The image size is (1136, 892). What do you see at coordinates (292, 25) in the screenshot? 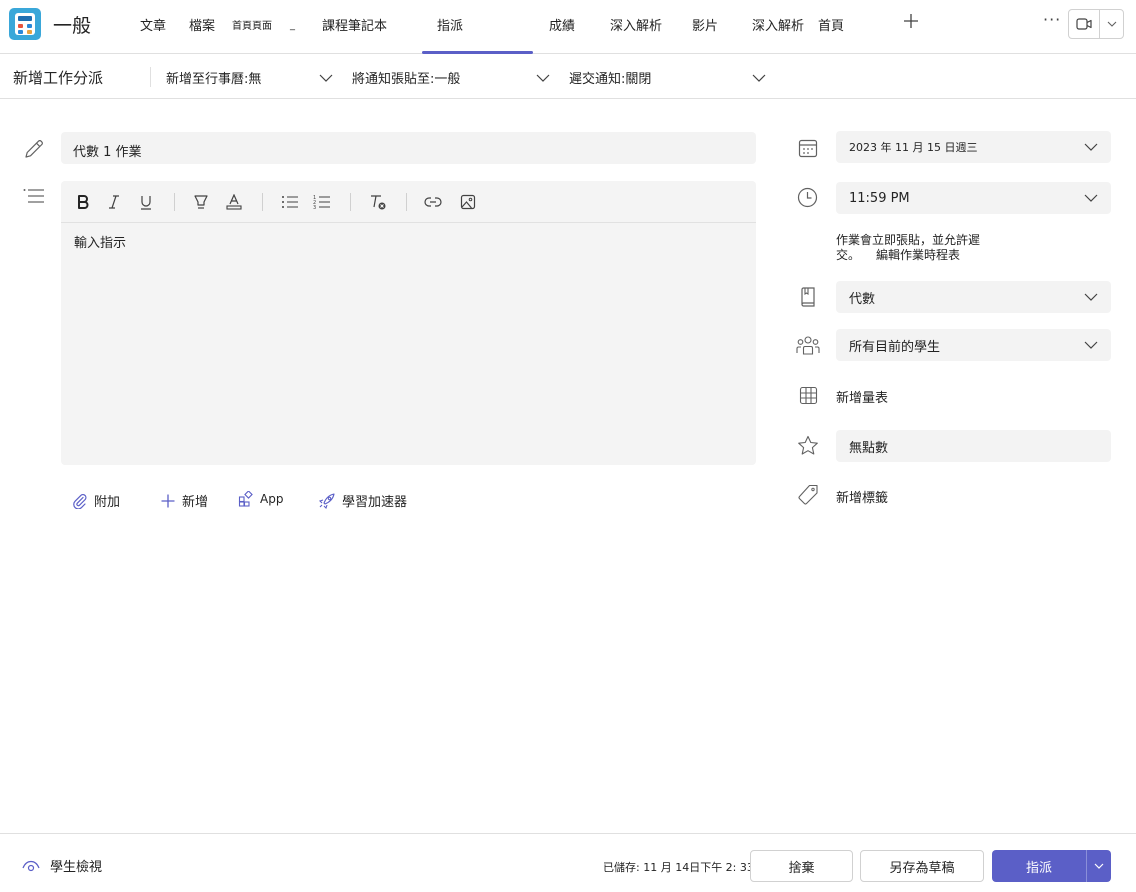
I see `tab-underscore: _` at bounding box center [292, 25].